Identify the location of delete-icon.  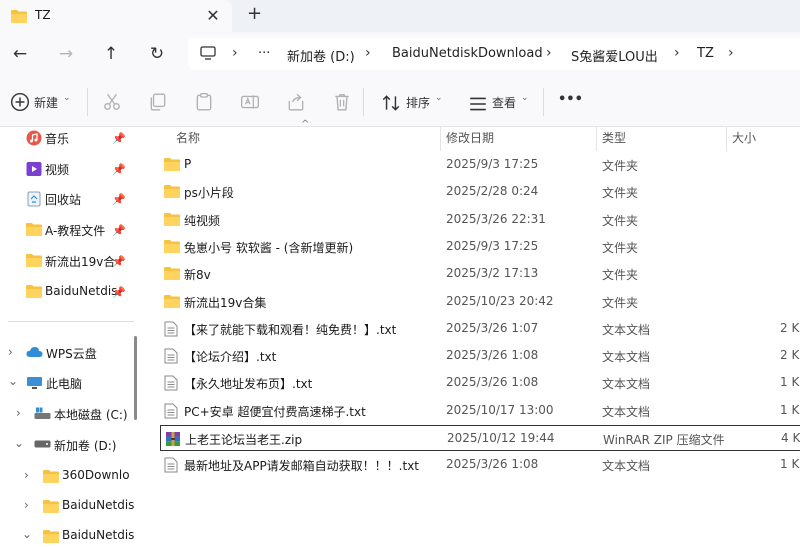
(342, 102).